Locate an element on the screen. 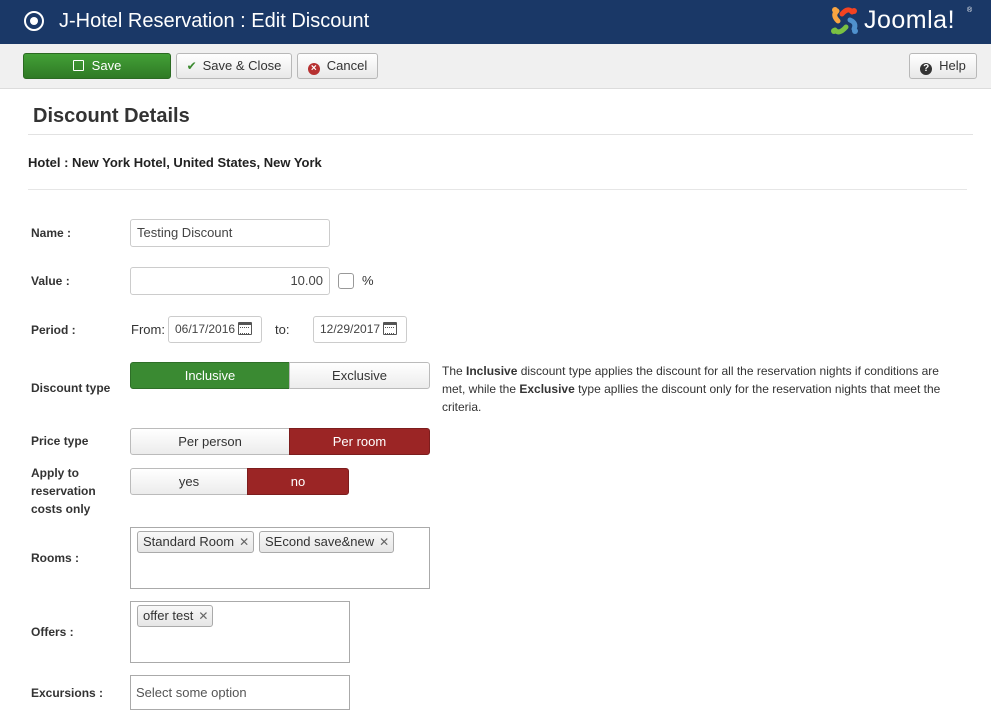  excursions-multiselect: Select some option is located at coordinates (240, 692).